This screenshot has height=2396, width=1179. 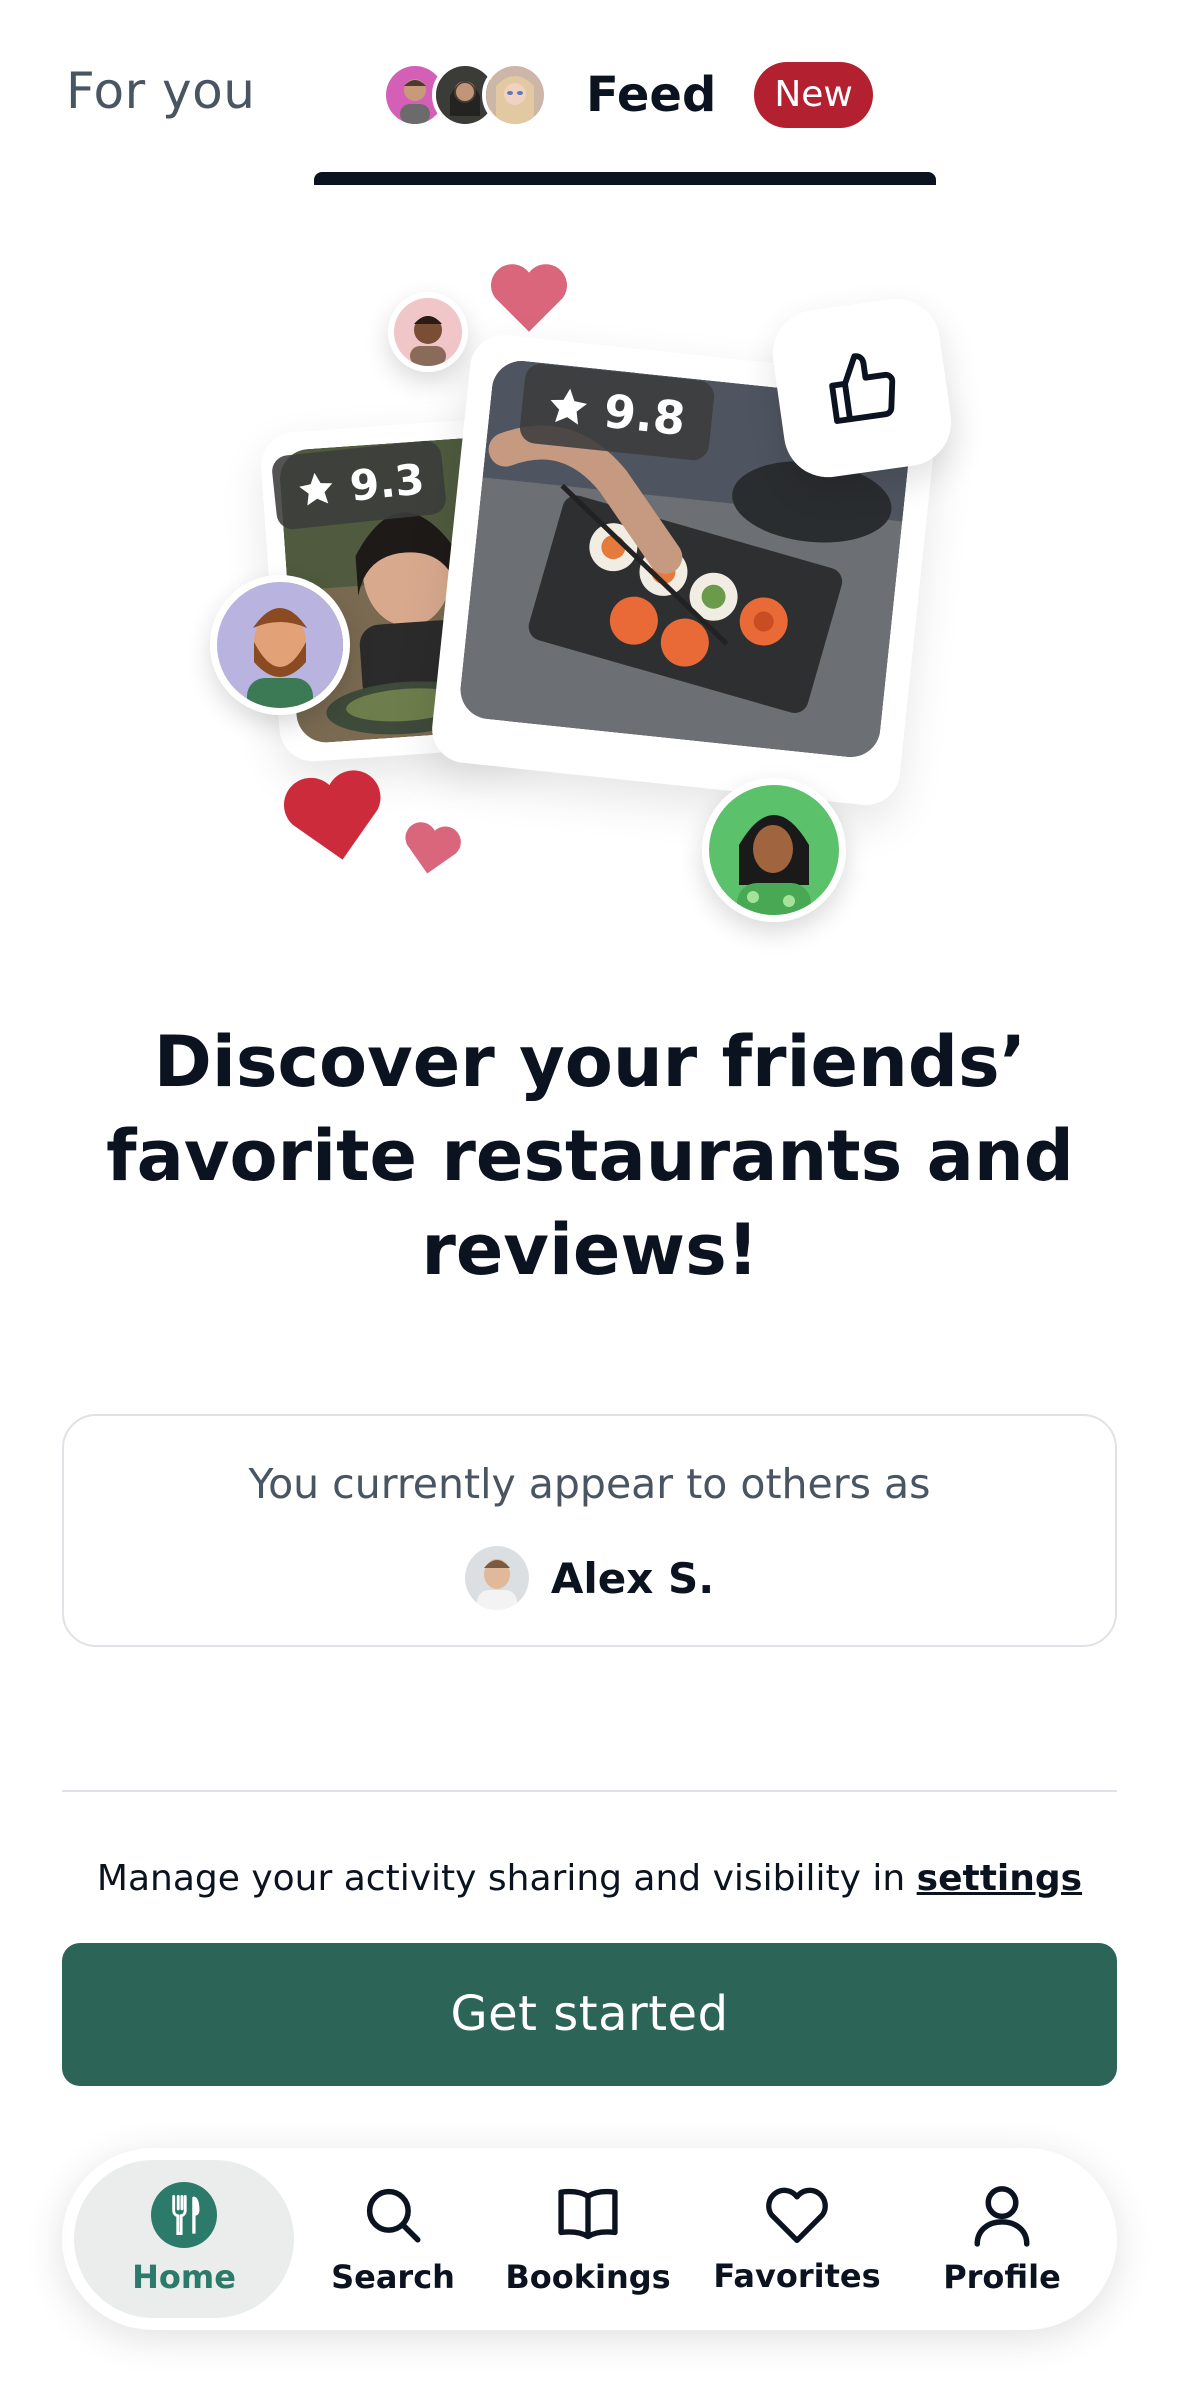 What do you see at coordinates (465, 95) in the screenshot?
I see `friend-avatars` at bounding box center [465, 95].